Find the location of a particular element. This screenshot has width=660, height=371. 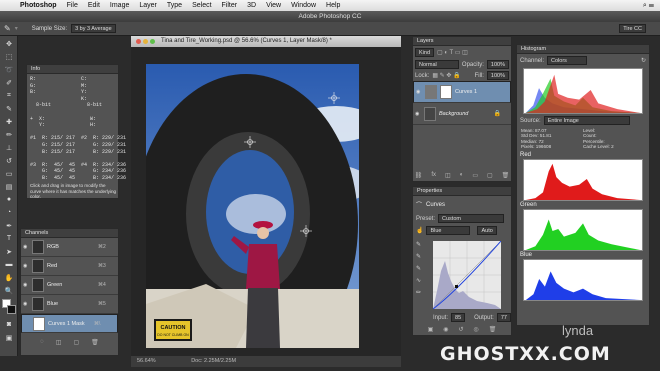

stamp-tool-icon: ⊥ is located at coordinates (9, 147).